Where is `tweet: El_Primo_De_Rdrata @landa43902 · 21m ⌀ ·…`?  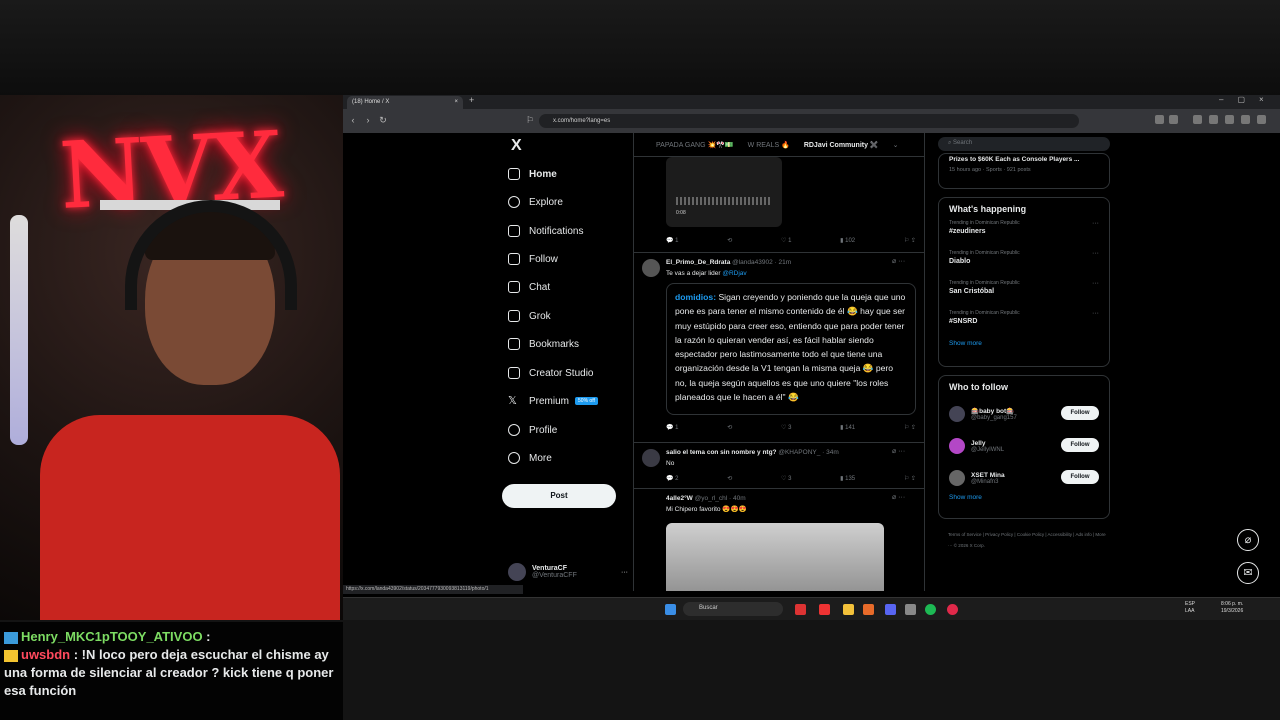 tweet: El_Primo_De_Rdrata @landa43902 · 21m ⌀ ·… is located at coordinates (779, 348).